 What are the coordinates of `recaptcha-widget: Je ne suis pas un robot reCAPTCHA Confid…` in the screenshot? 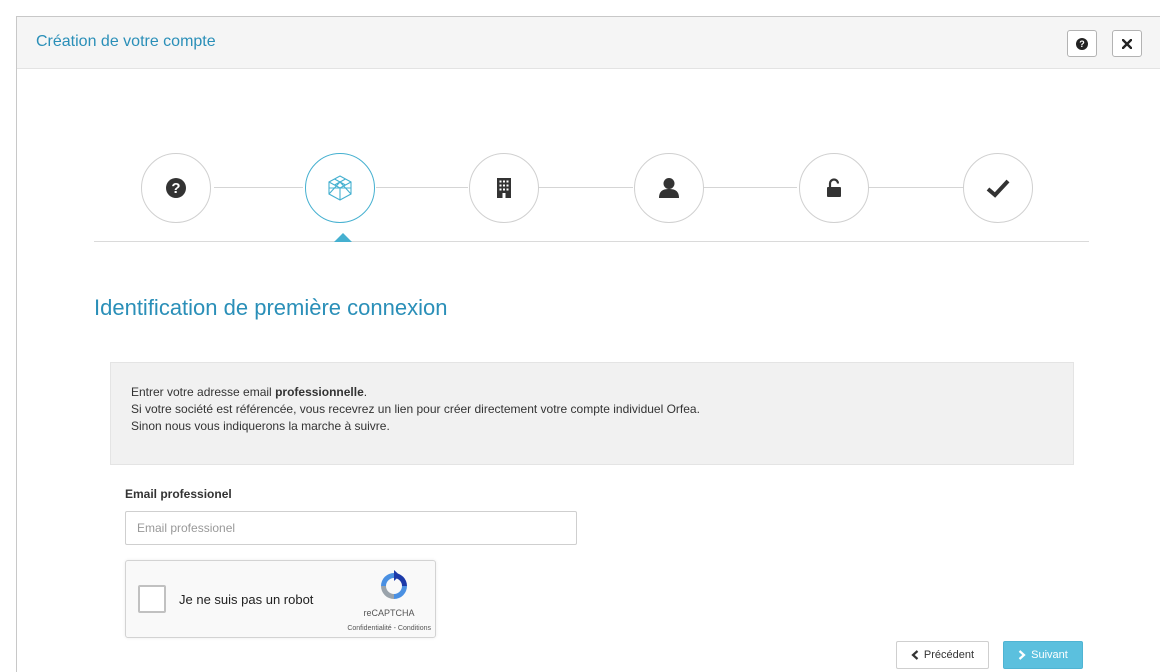 It's located at (280, 599).